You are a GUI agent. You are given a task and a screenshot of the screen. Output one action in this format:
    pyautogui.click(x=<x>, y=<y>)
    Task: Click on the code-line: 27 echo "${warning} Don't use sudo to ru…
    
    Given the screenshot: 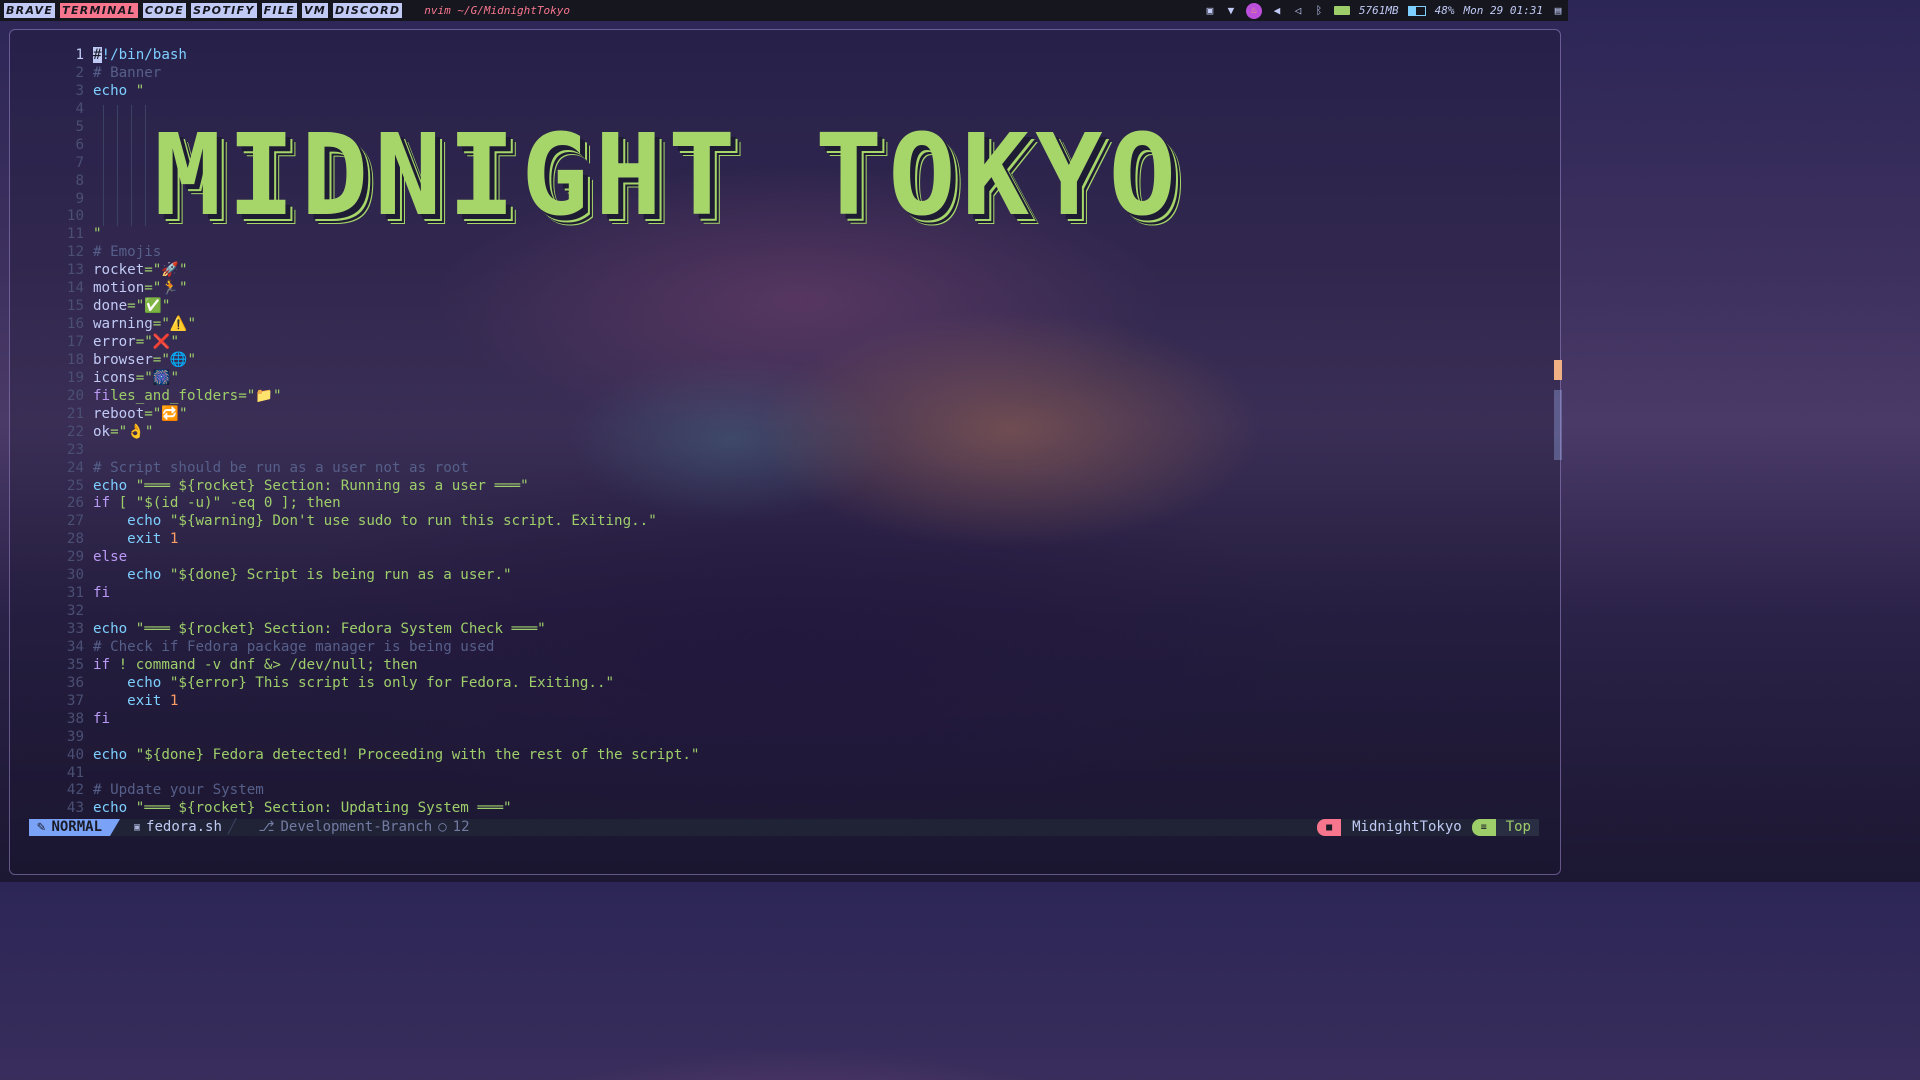 What is the action you would take?
    pyautogui.click(x=379, y=521)
    